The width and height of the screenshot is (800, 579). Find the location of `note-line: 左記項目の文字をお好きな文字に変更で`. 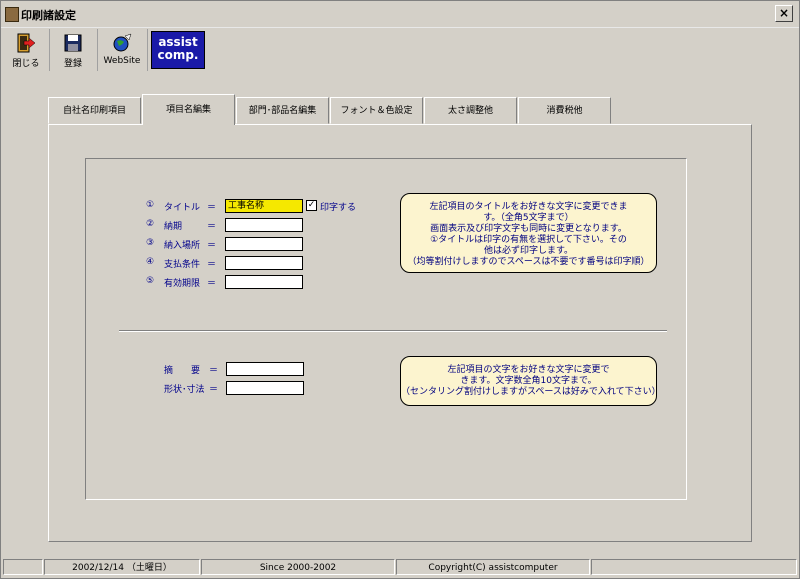

note-line: 左記項目の文字をお好きな文字に変更で is located at coordinates (528, 370).